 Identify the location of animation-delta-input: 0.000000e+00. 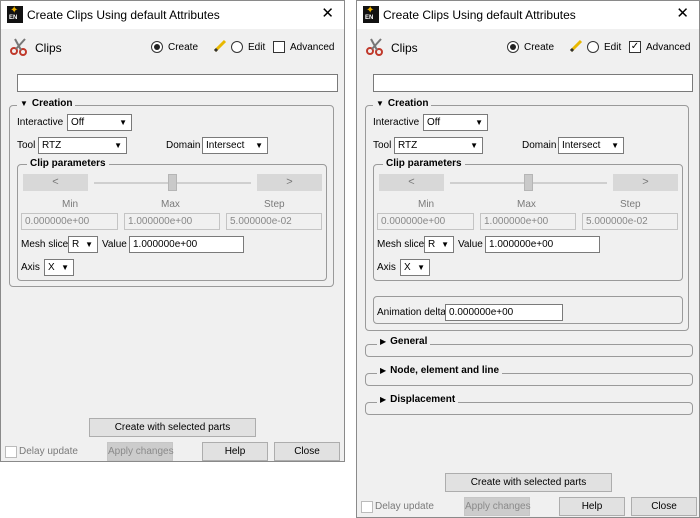
(504, 312).